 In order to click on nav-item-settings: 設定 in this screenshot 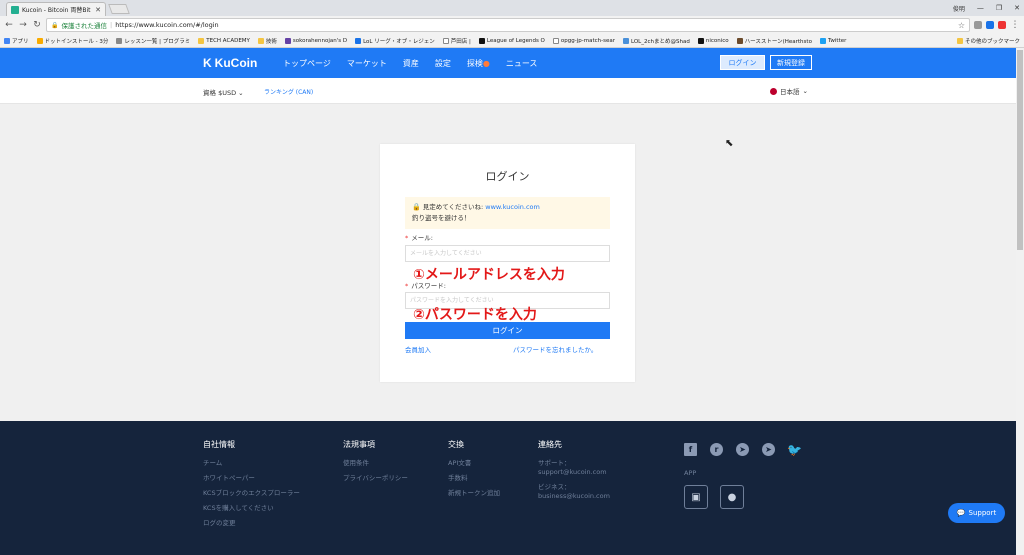, I will do `click(443, 63)`.